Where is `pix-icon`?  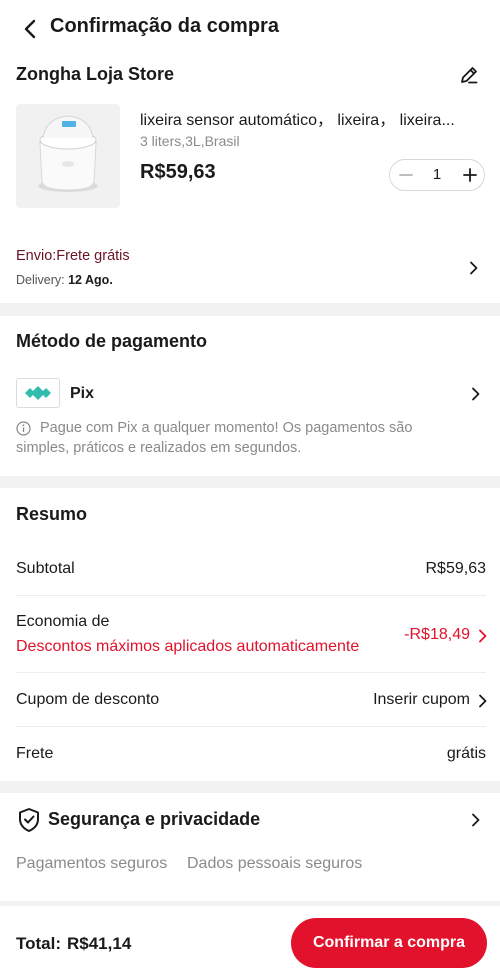 pix-icon is located at coordinates (38, 393).